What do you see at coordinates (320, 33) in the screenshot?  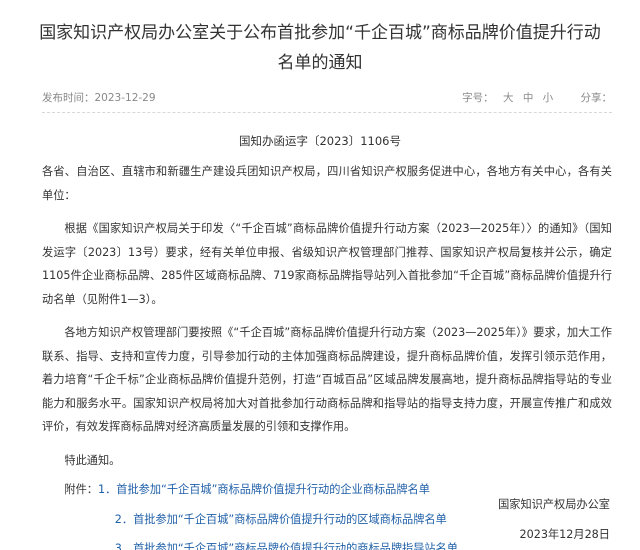 I see `title-line-1: 国家知识产权局办公室关于公布首批参加“千企百城”商标品牌价值提升行动` at bounding box center [320, 33].